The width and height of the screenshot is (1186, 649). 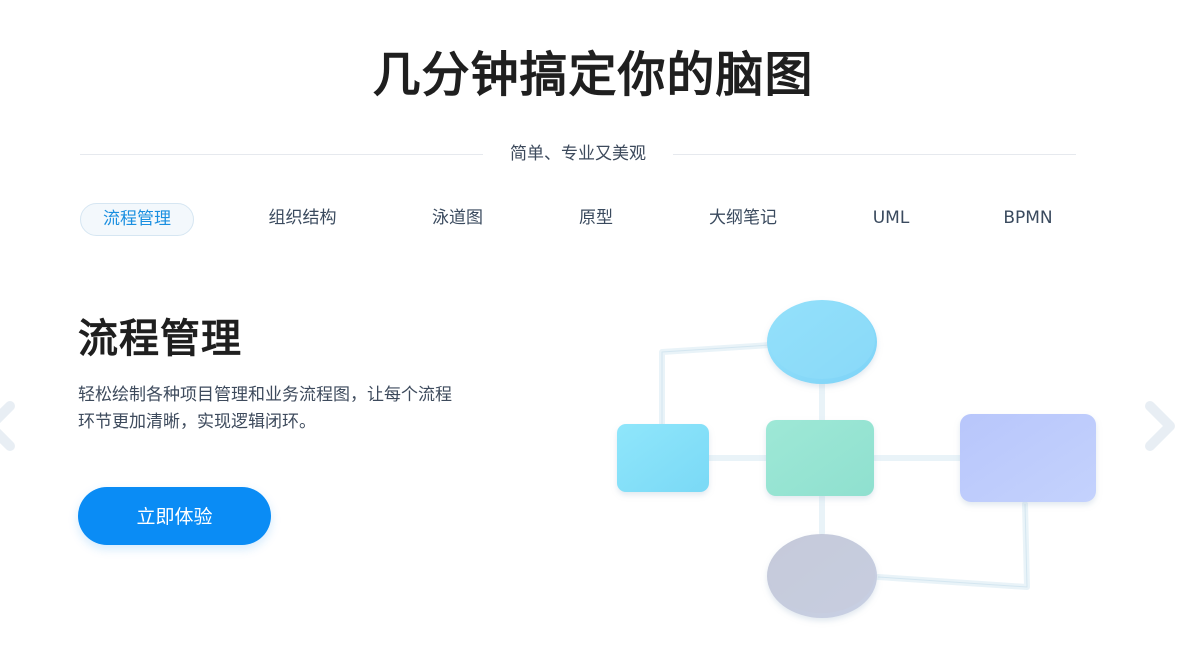 What do you see at coordinates (1028, 458) in the screenshot?
I see `flowchart-right-box` at bounding box center [1028, 458].